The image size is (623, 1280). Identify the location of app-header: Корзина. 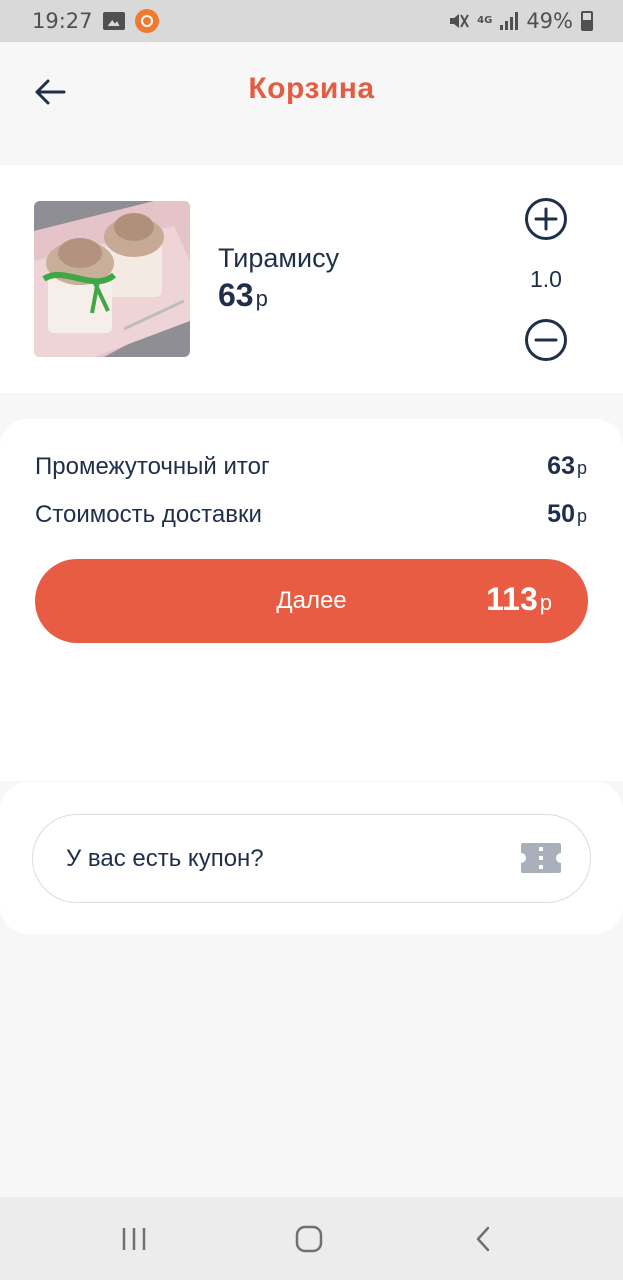
(311, 103).